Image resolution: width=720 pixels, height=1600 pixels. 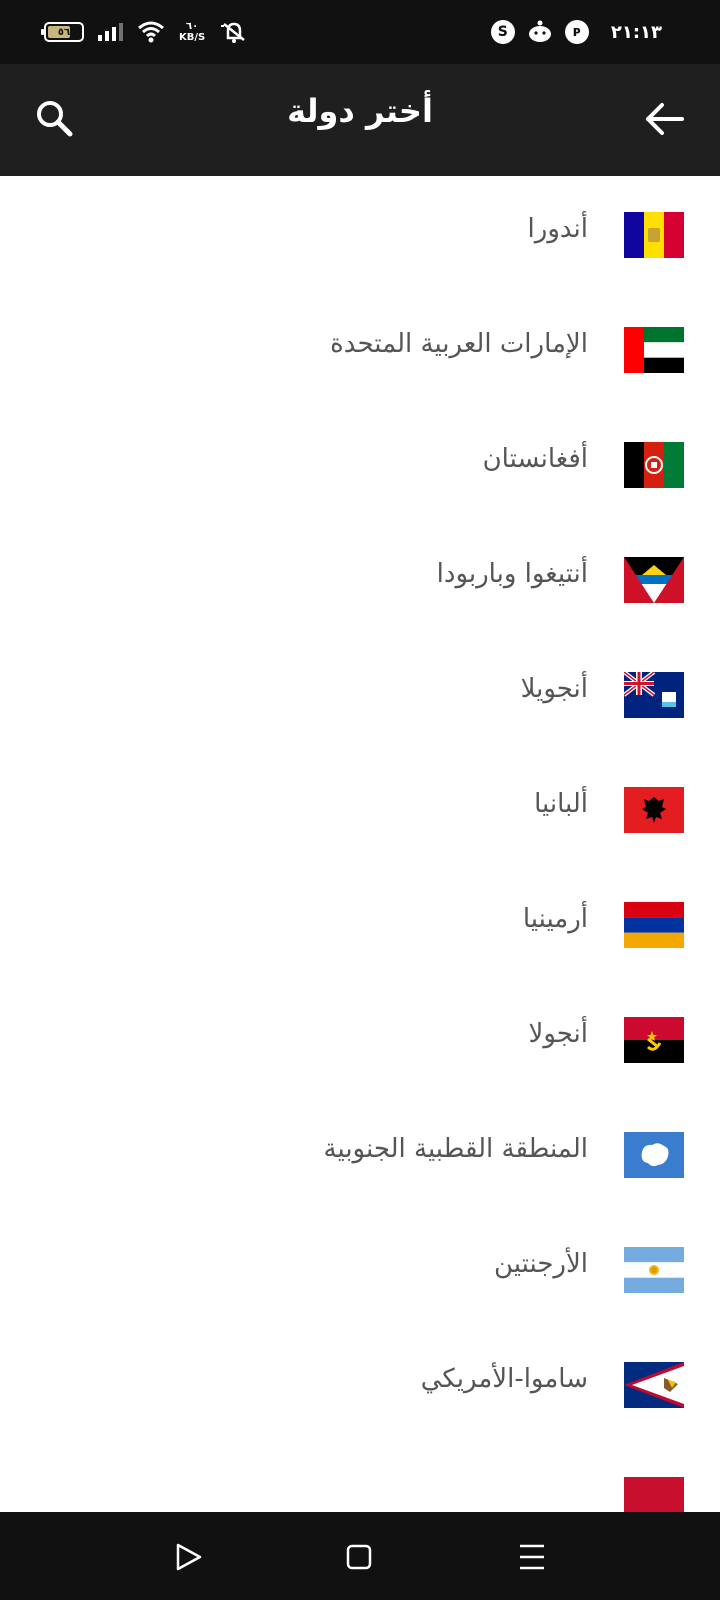 I want to click on signal-icon, so click(x=110, y=32).